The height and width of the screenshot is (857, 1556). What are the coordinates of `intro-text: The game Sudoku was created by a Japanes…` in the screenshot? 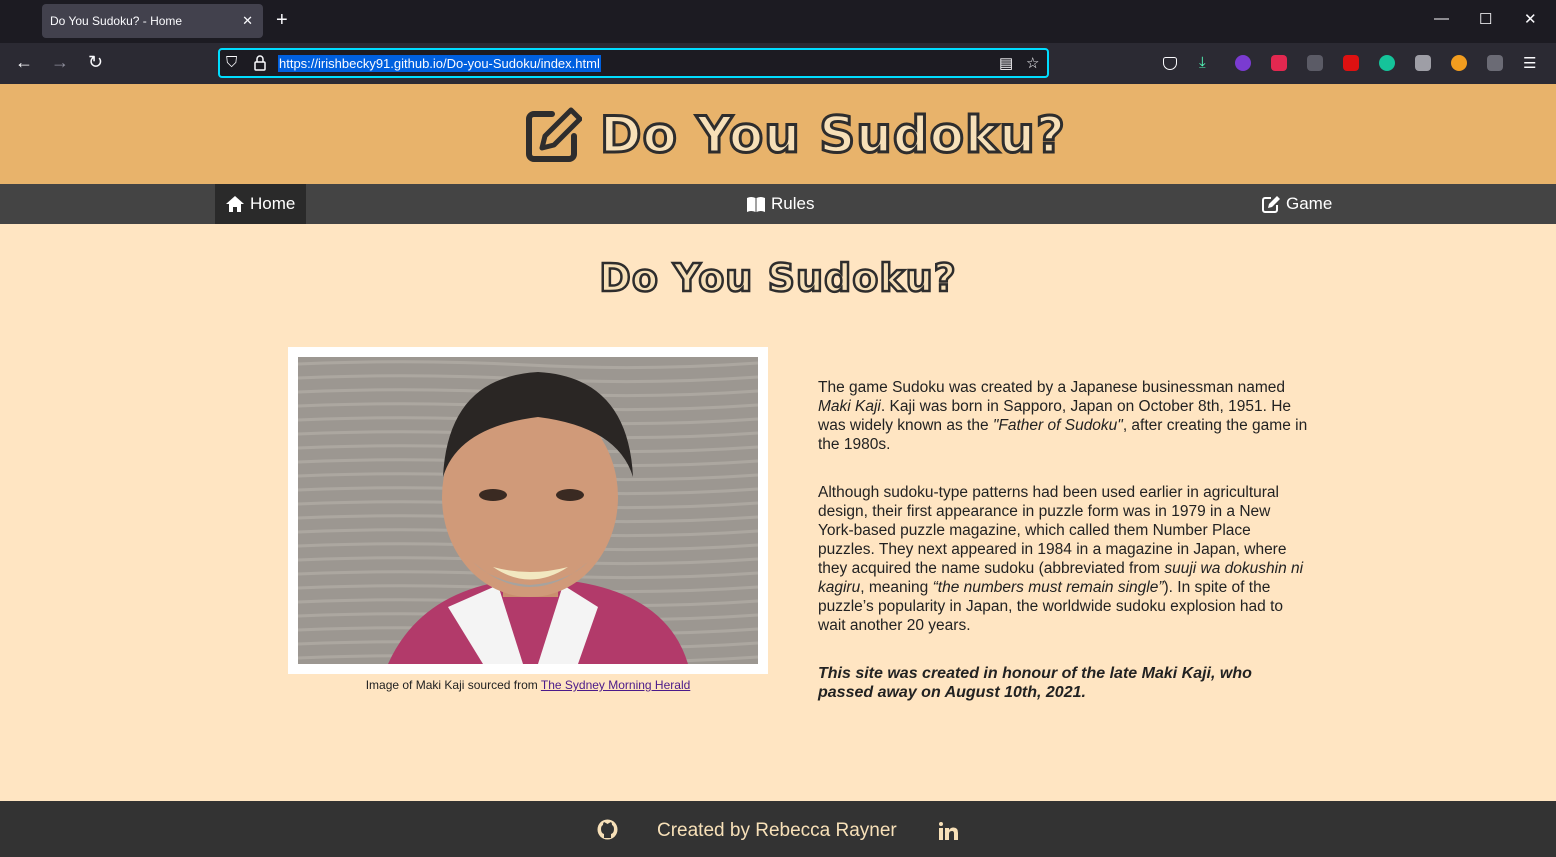 It's located at (1063, 554).